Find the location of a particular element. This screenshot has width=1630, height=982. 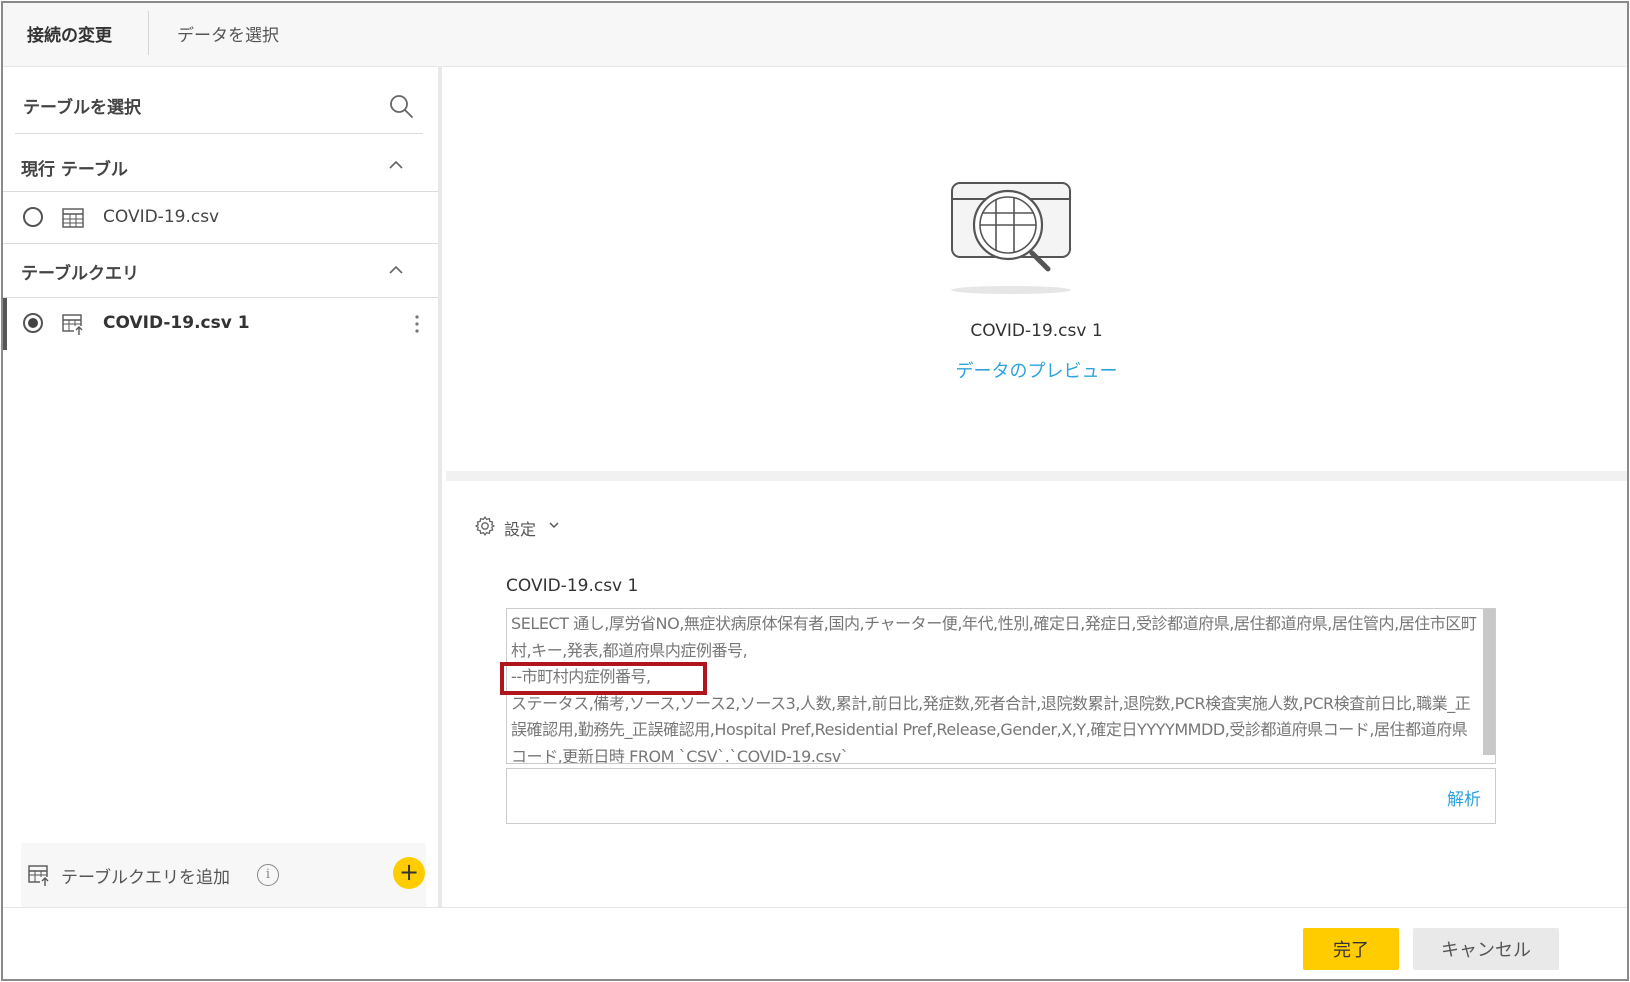

list-item-current-table: COVID-19.csv is located at coordinates (220, 218).